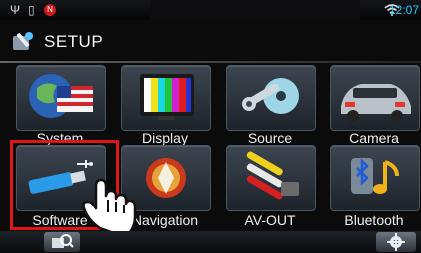 Image resolution: width=421 pixels, height=253 pixels. I want to click on tv-colorbars-icon, so click(167, 97).